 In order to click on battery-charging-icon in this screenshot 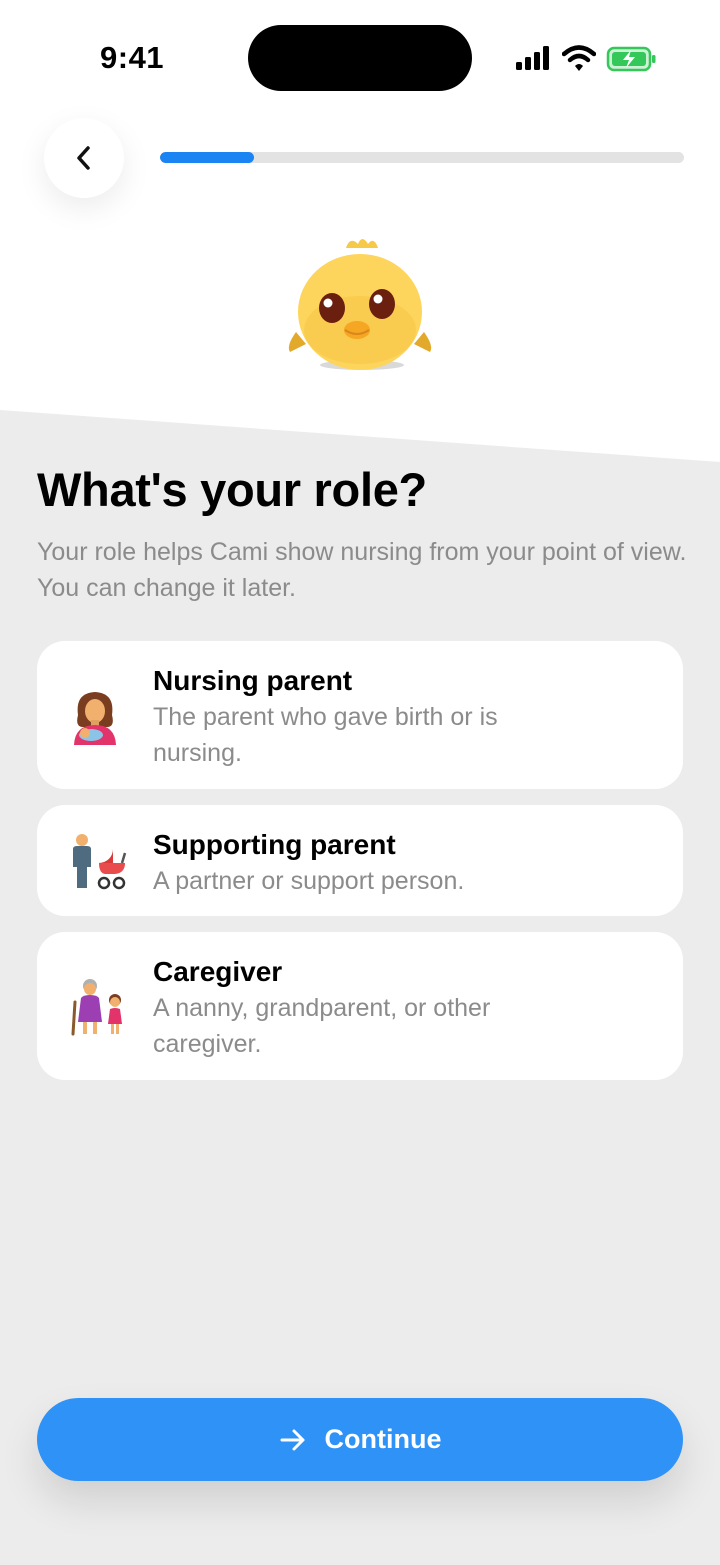, I will do `click(631, 59)`.